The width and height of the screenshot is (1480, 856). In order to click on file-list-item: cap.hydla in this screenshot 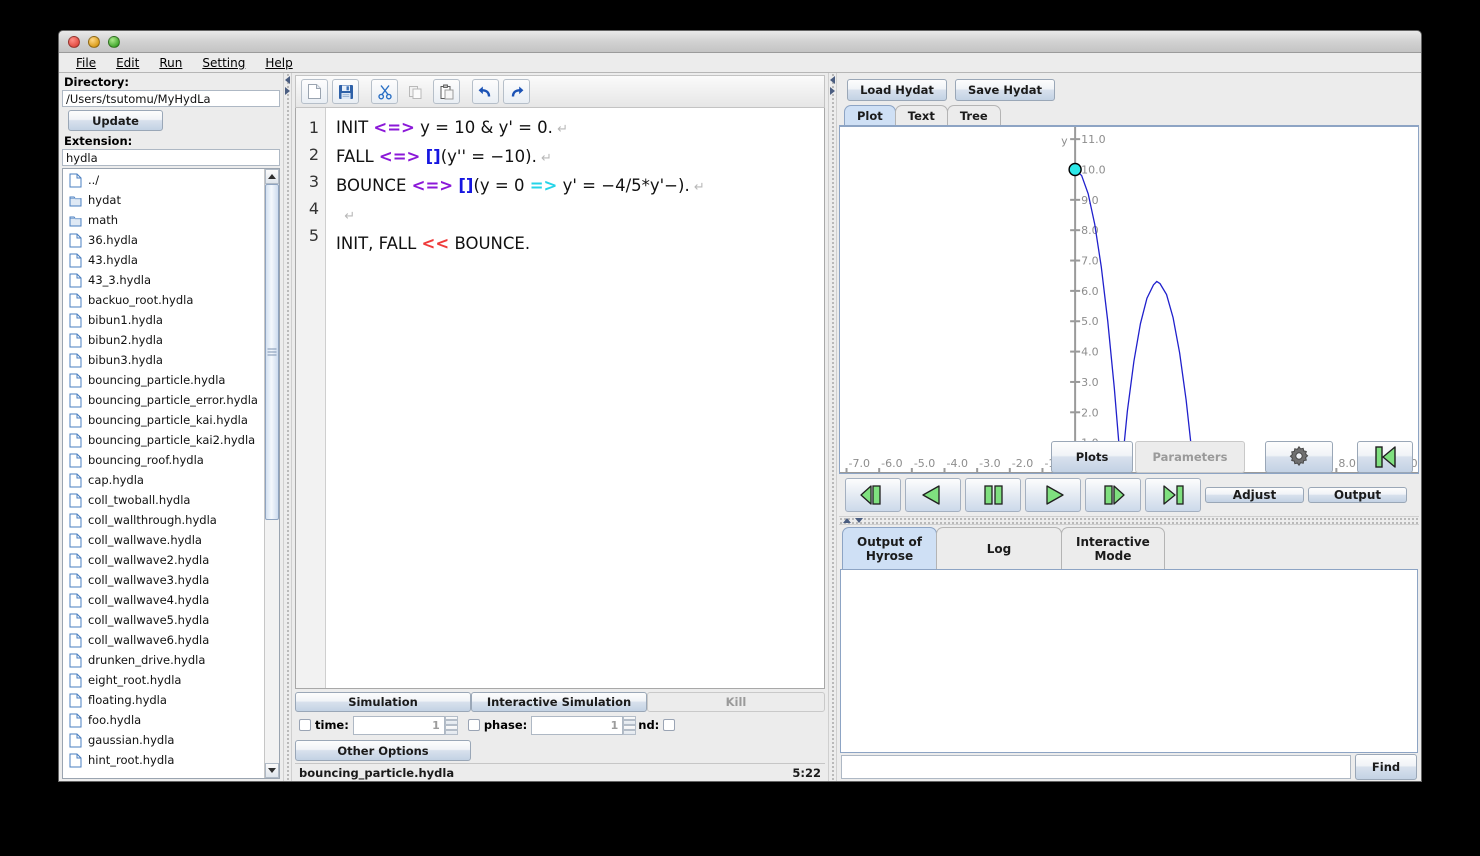, I will do `click(163, 480)`.